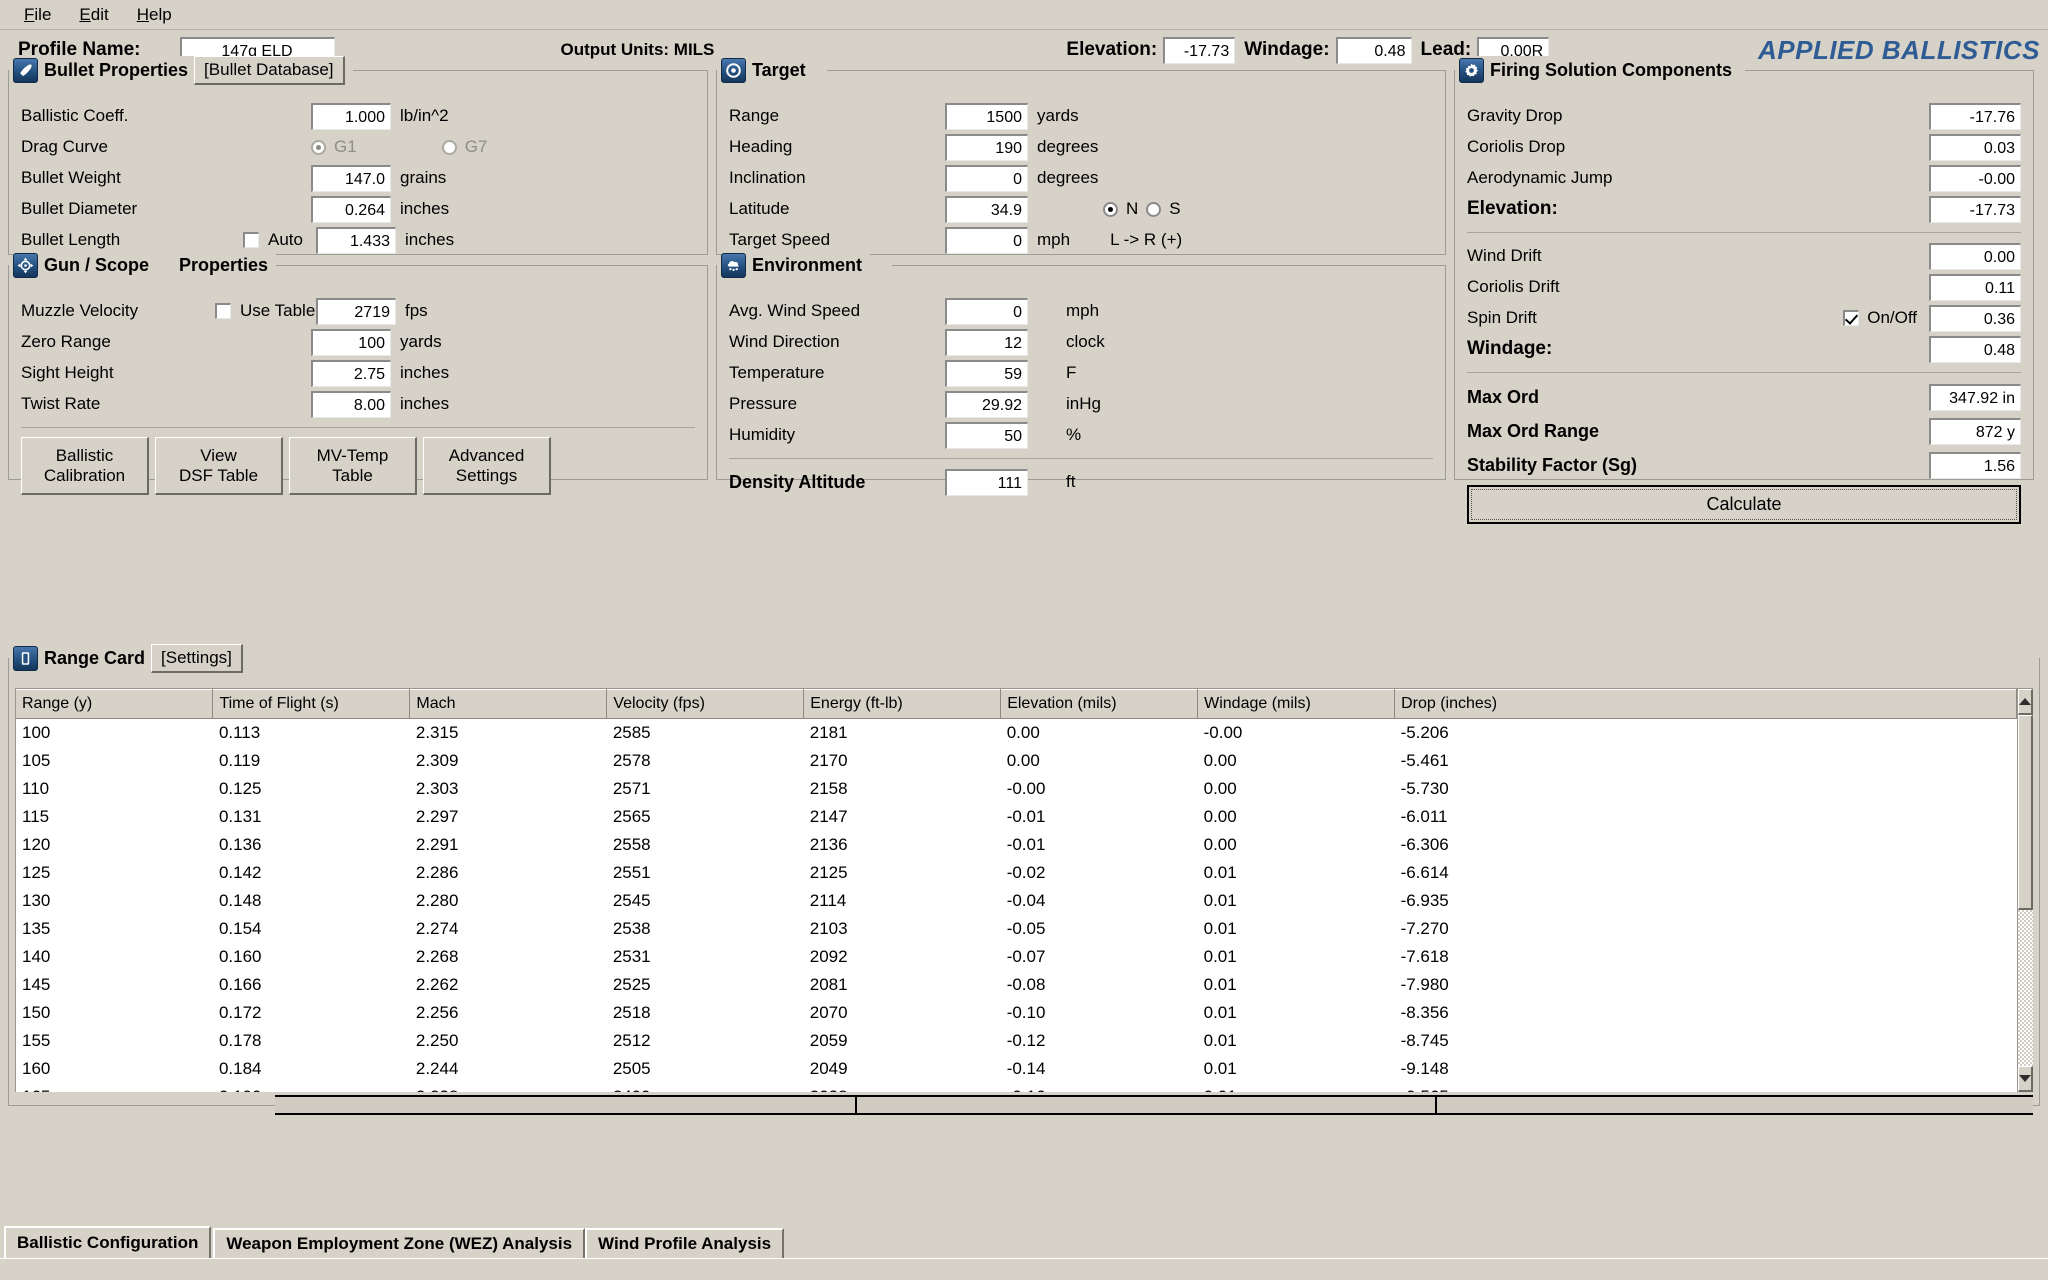 The image size is (2048, 1280). Describe the element at coordinates (1154, 209) in the screenshot. I see `latitude-south-radio` at that location.